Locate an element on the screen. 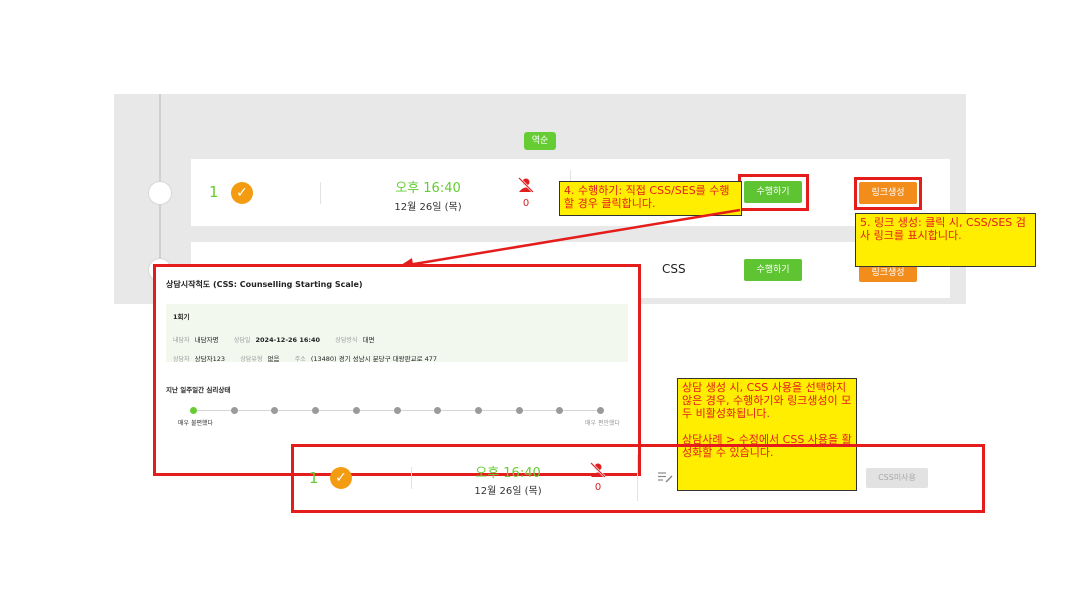  link-note: 5. 링크 생성: 클릭 시, CSS/SES 검사 링크를 표시합니다. is located at coordinates (945, 240).